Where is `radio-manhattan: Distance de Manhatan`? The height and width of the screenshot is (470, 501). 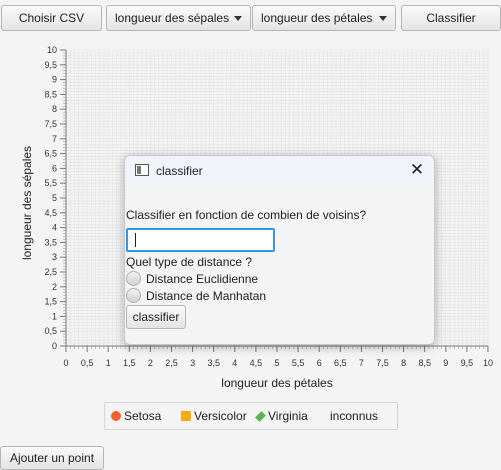
radio-manhattan: Distance de Manhatan is located at coordinates (196, 295).